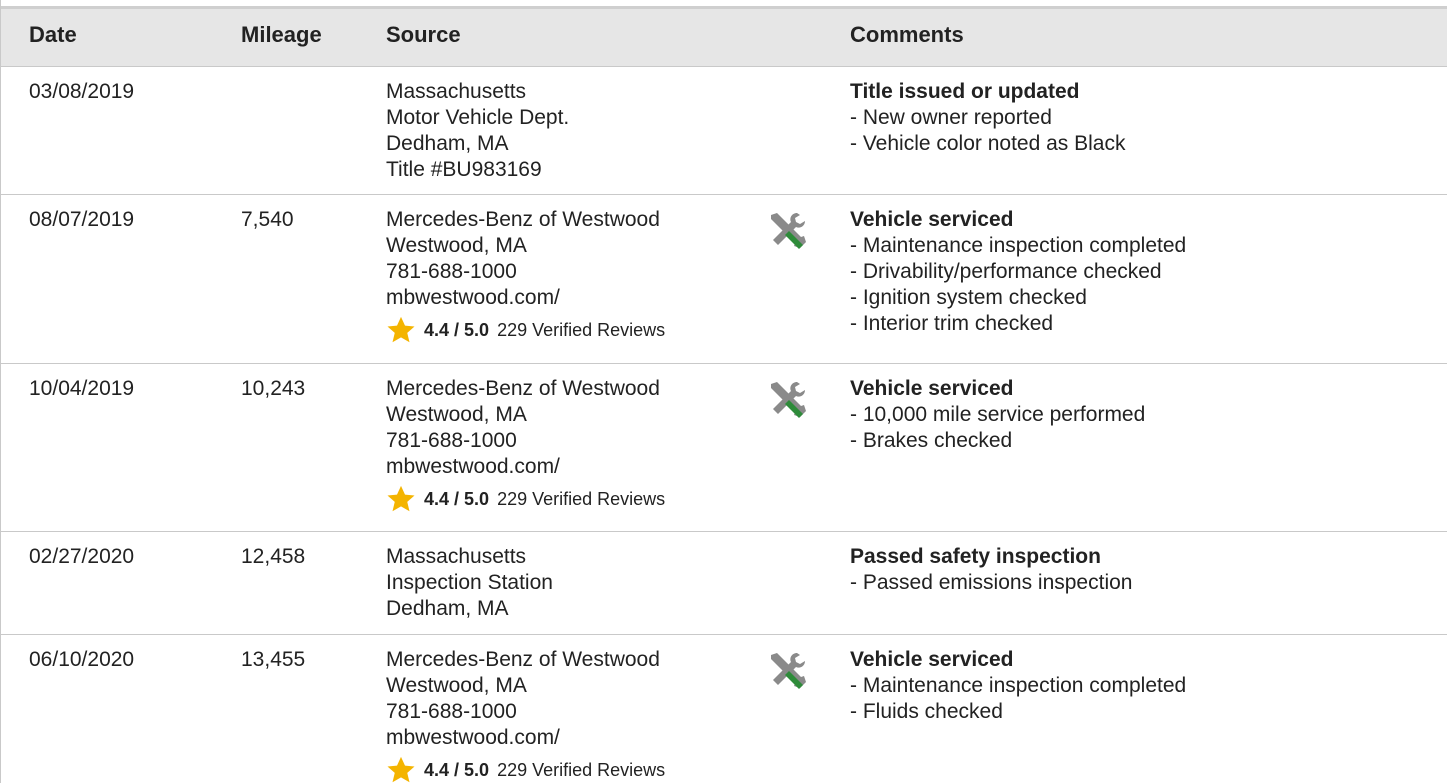 This screenshot has height=783, width=1447. Describe the element at coordinates (82, 388) in the screenshot. I see `row-date: 10/04/2019` at that location.